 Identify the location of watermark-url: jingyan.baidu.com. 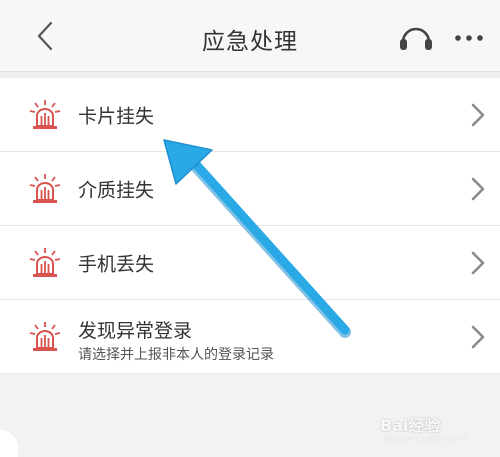
(426, 439).